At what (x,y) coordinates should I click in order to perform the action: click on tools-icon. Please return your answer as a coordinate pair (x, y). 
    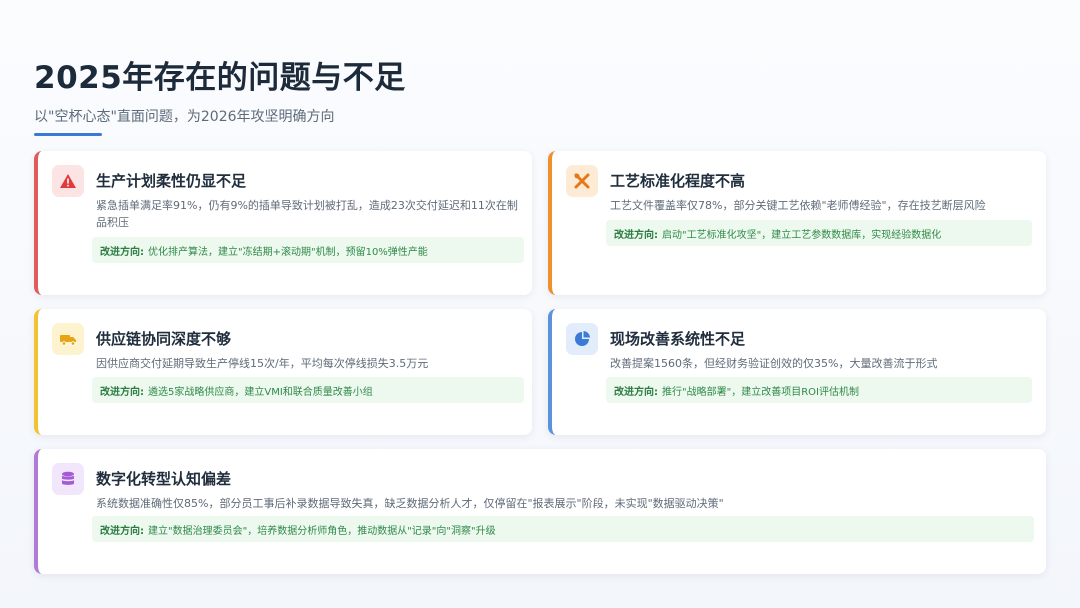
    Looking at the image, I should click on (582, 181).